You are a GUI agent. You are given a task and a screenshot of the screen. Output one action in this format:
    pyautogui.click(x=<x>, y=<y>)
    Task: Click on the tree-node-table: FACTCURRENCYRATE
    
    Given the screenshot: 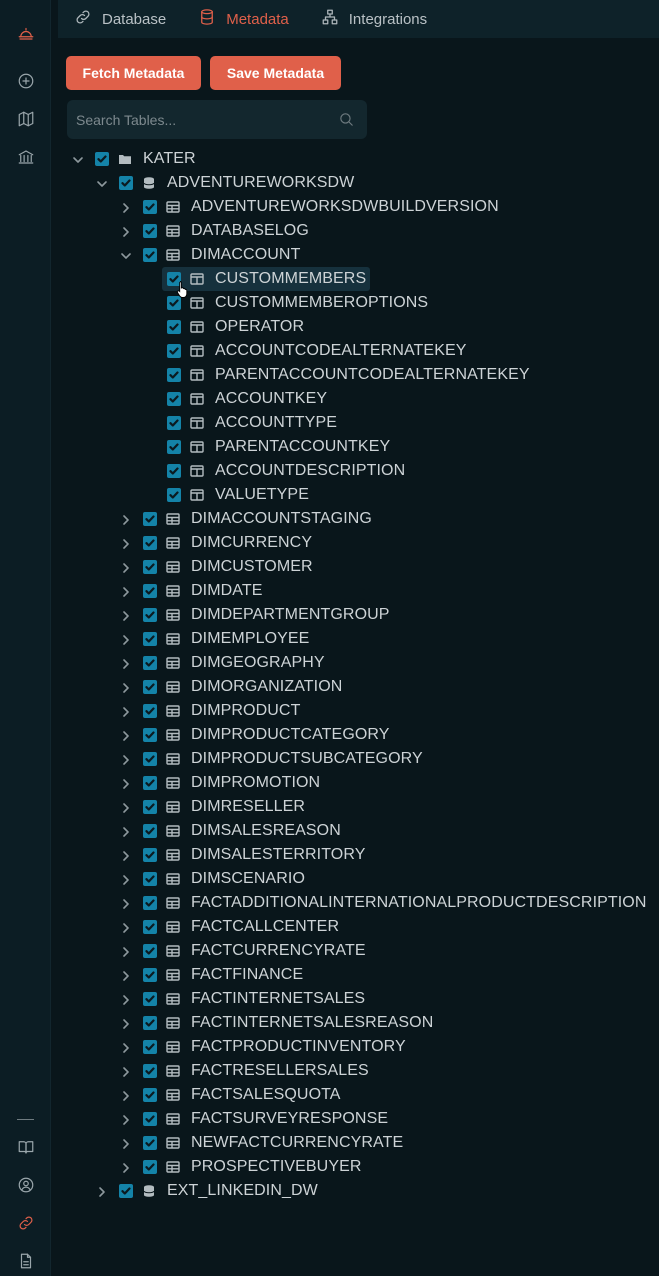 What is the action you would take?
    pyautogui.click(x=329, y=951)
    